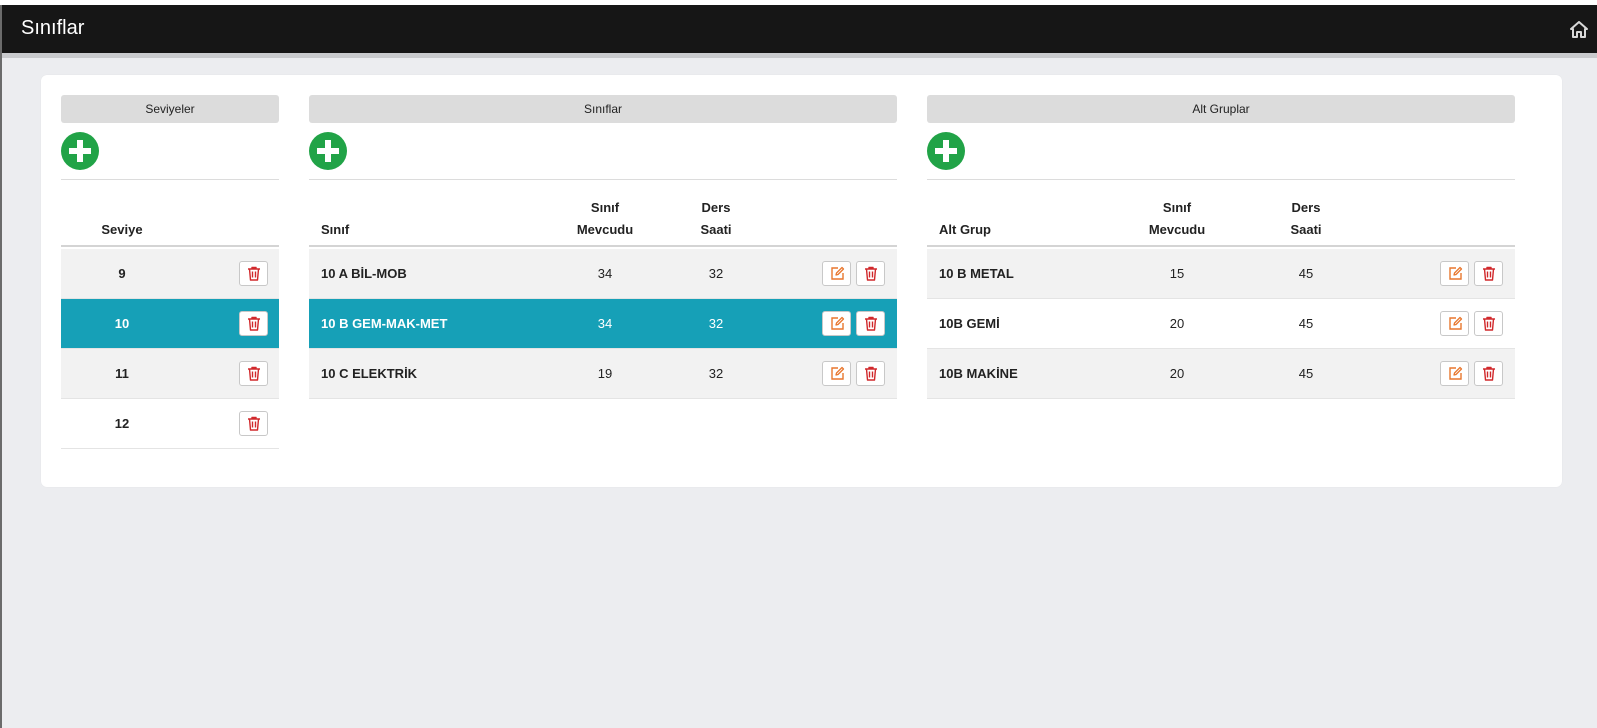 This screenshot has height=728, width=1597. I want to click on alt-grup-mevcut-cell: 15, so click(1177, 273).